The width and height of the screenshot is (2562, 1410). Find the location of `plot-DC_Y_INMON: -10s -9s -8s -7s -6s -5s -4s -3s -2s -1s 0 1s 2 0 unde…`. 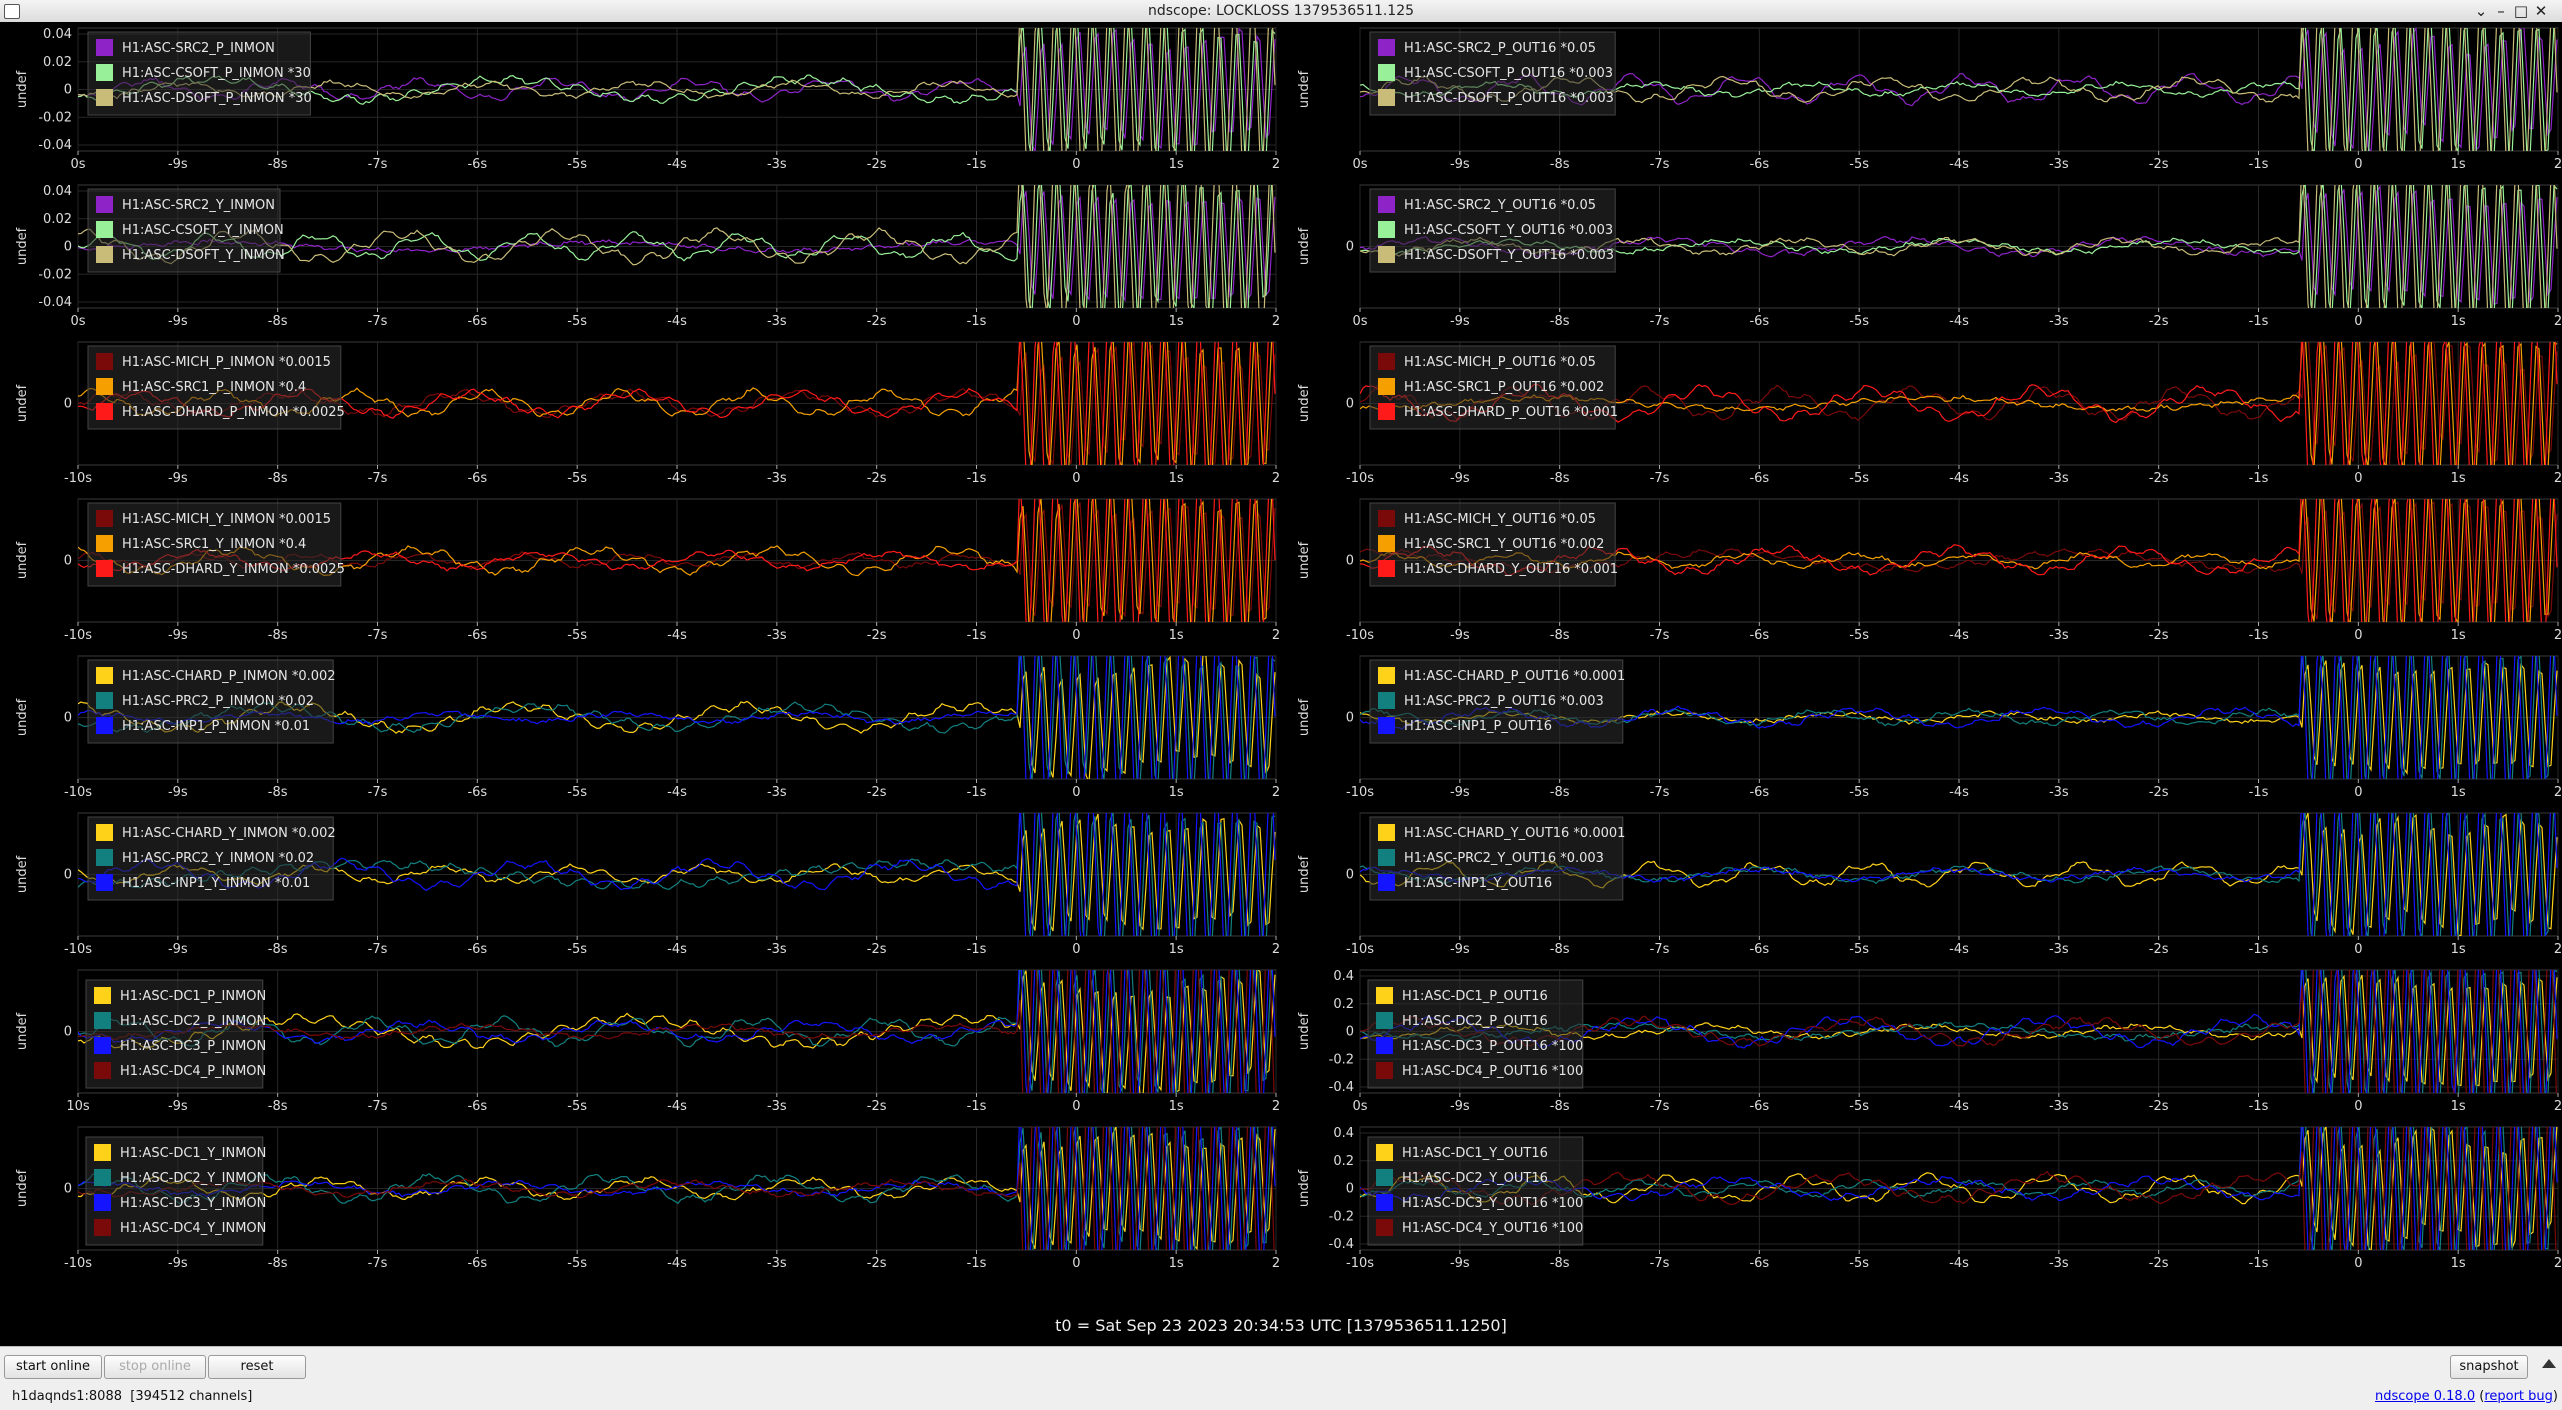

plot-DC_Y_INMON: -10s -9s -8s -7s -6s -5s -4s -3s -2s -1s 0 1s 2 0 unde… is located at coordinates (640, 1199).